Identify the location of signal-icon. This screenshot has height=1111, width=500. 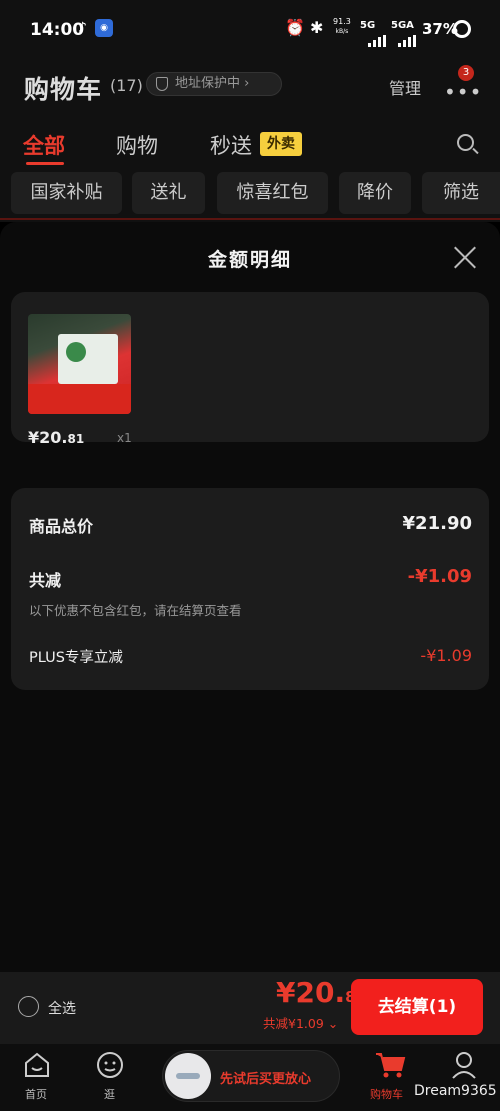
(377, 41).